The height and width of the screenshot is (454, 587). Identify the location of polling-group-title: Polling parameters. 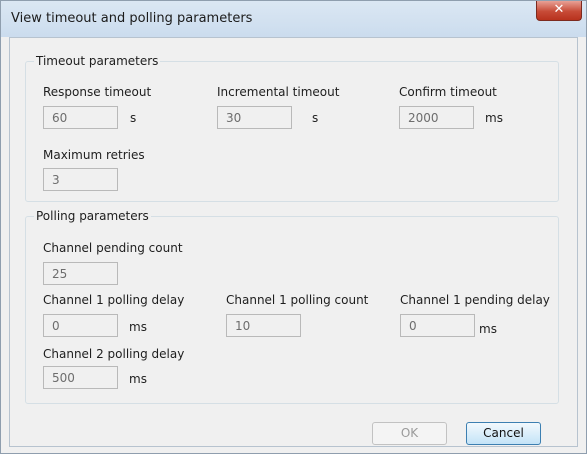
(92, 216).